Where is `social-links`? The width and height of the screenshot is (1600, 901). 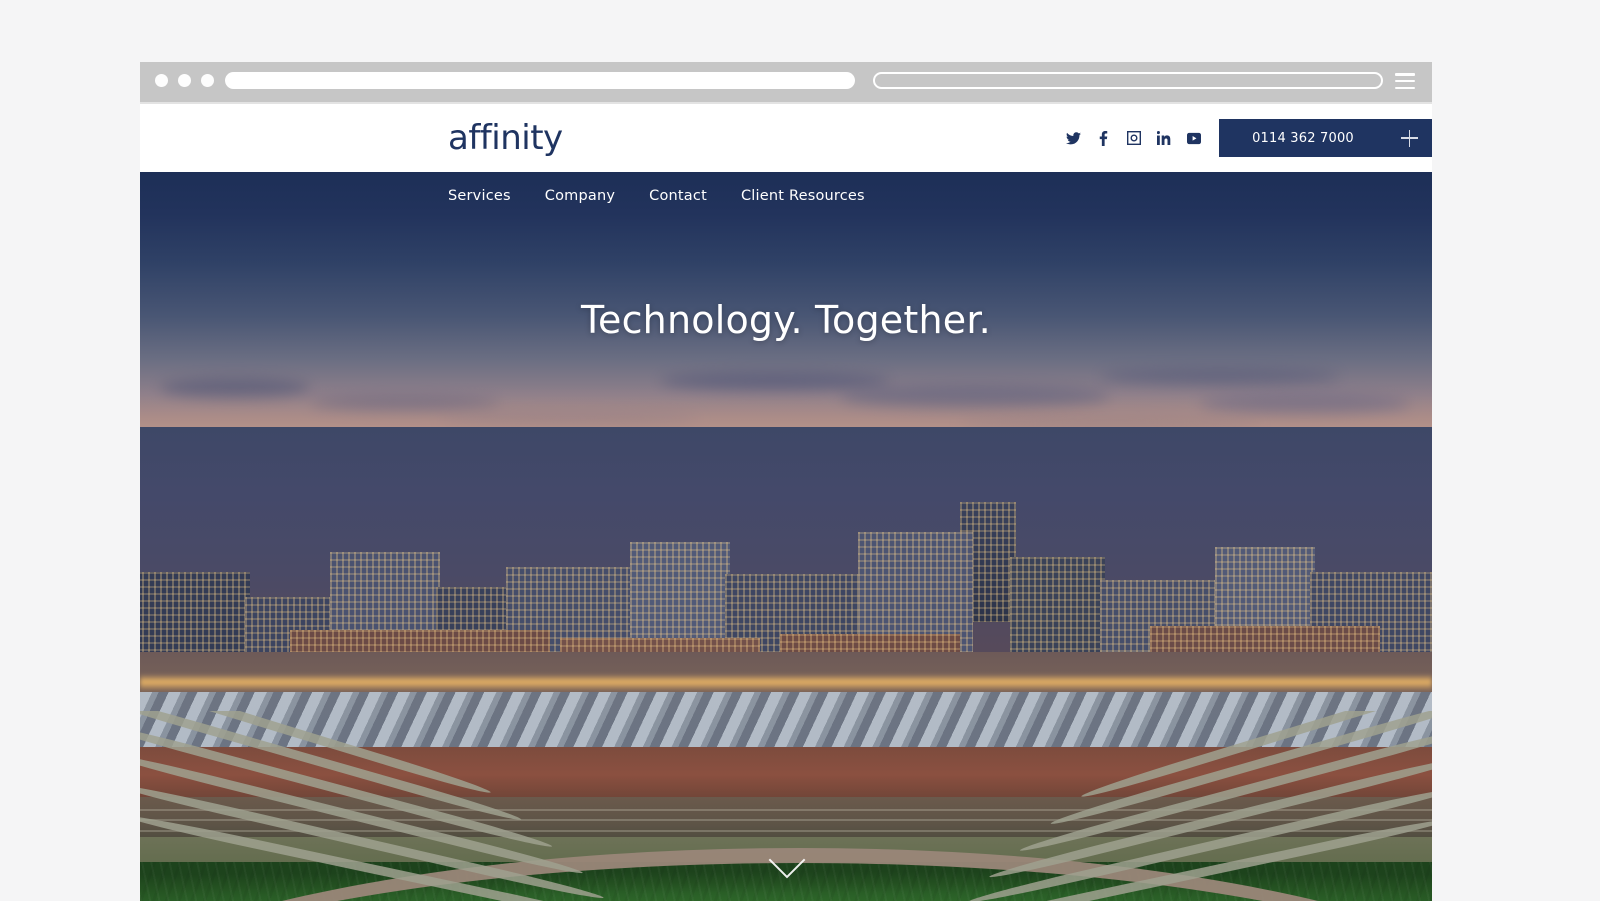
social-links is located at coordinates (1133, 138).